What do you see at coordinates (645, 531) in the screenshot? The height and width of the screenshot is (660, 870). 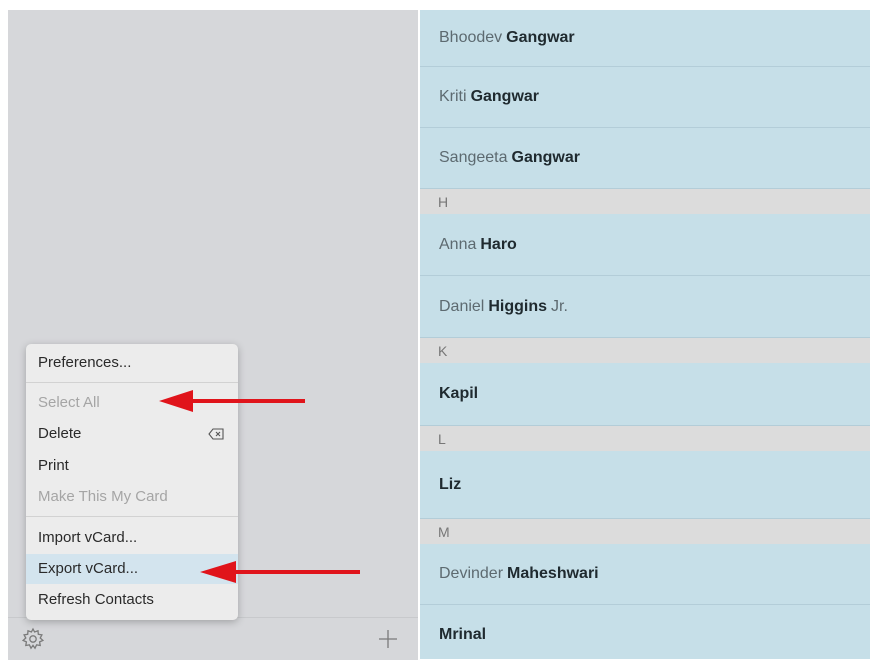 I see `section-header-m: M` at bounding box center [645, 531].